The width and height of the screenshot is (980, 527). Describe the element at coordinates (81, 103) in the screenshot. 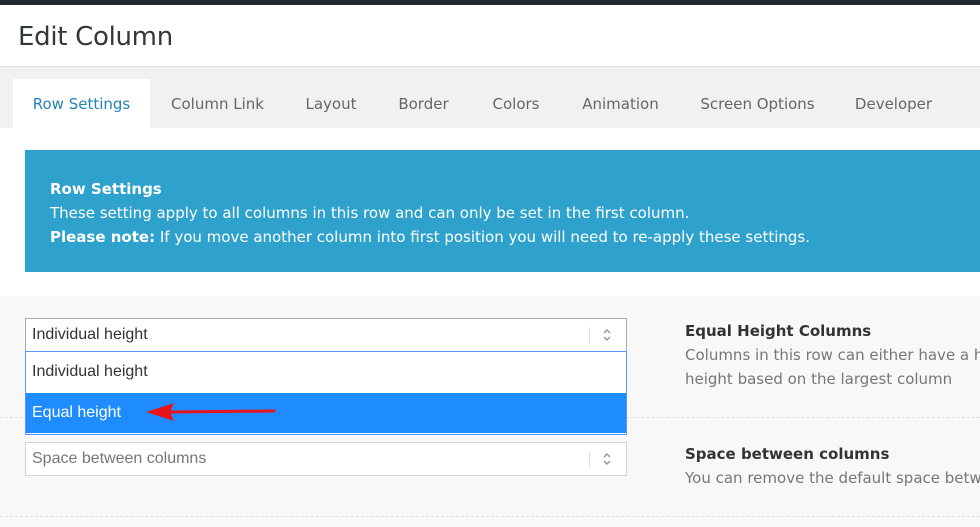

I see `tab-row-settings: Row Settings` at that location.